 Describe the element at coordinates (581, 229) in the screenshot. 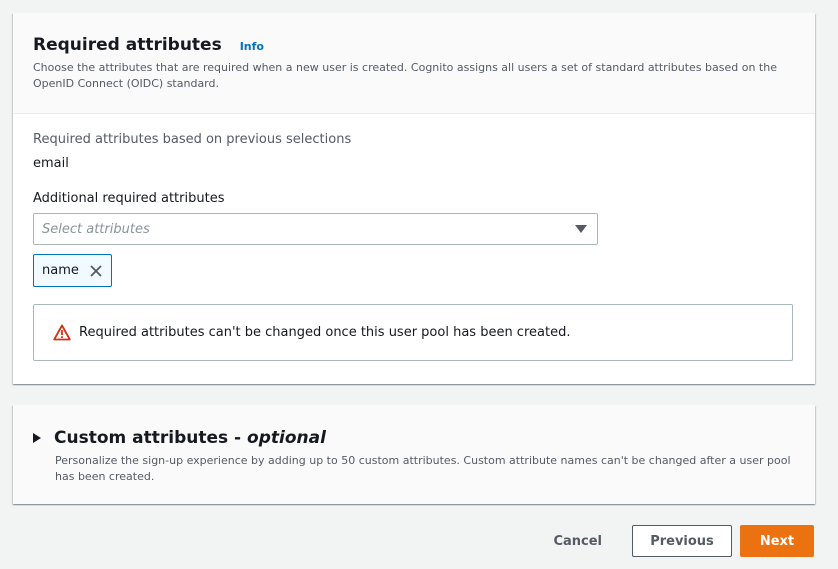

I see `caret-down-icon` at that location.